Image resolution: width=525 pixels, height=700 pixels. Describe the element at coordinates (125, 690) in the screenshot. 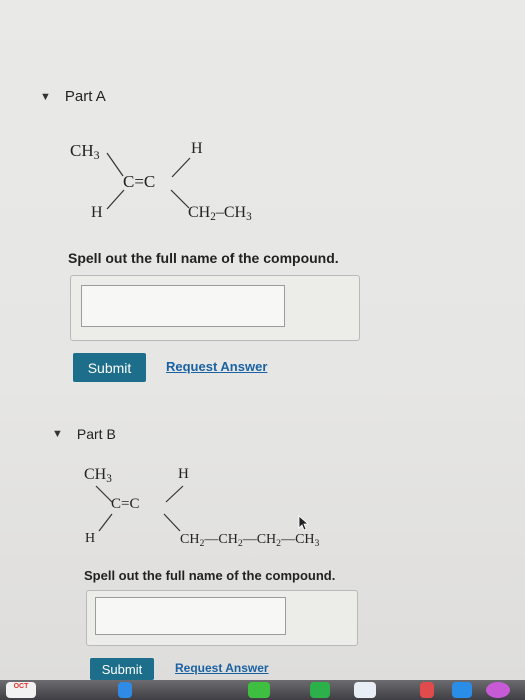

I see `finder-icon` at that location.